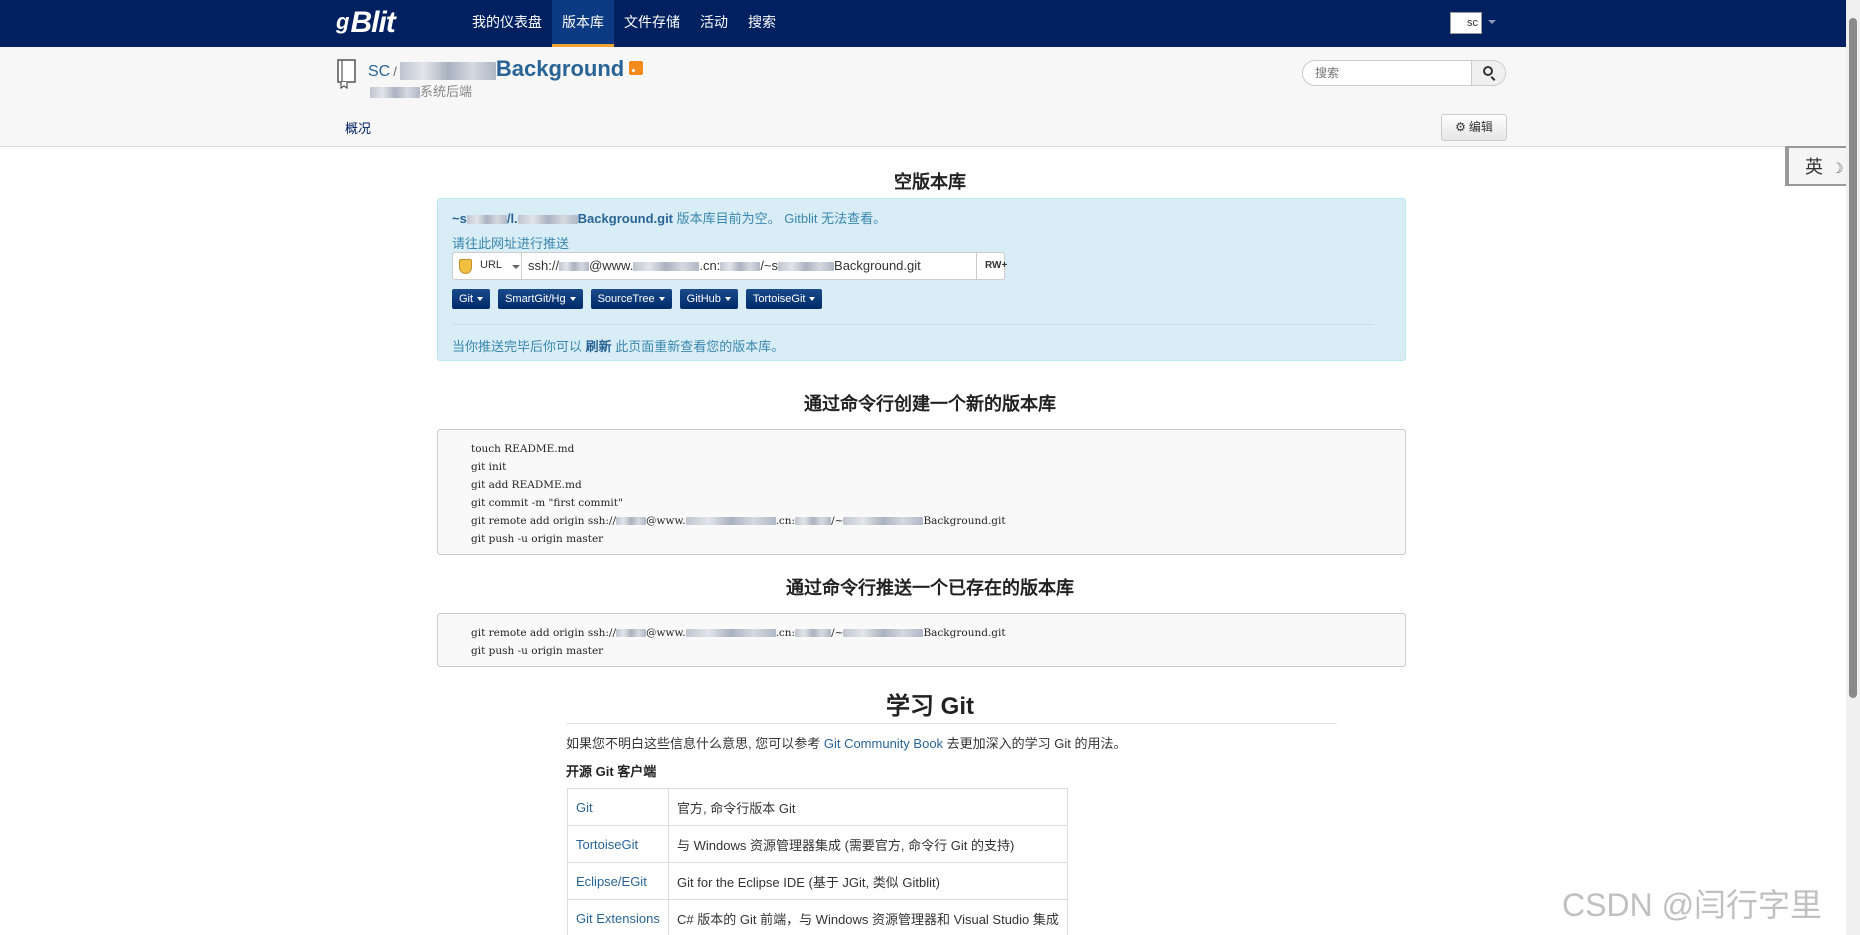  I want to click on push-url-field: ssh://@www. .cn:/~s Background.git, so click(749, 266).